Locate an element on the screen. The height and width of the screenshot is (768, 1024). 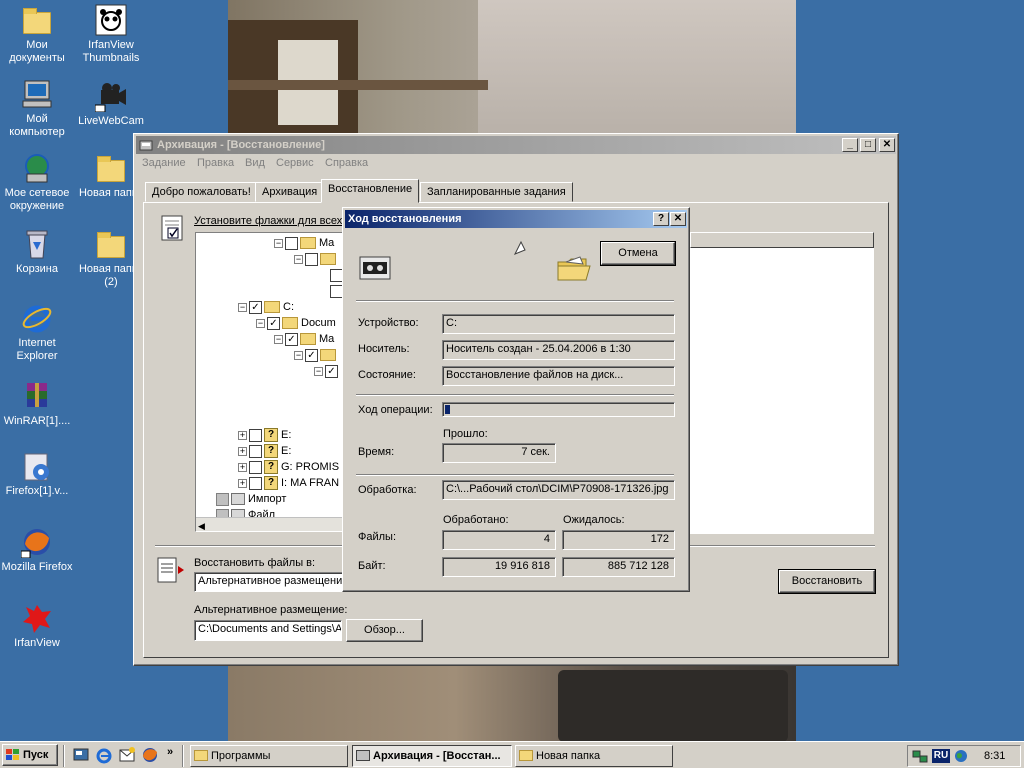
desktop-icon-recycle-bin: Корзина is located at coordinates (37, 252).